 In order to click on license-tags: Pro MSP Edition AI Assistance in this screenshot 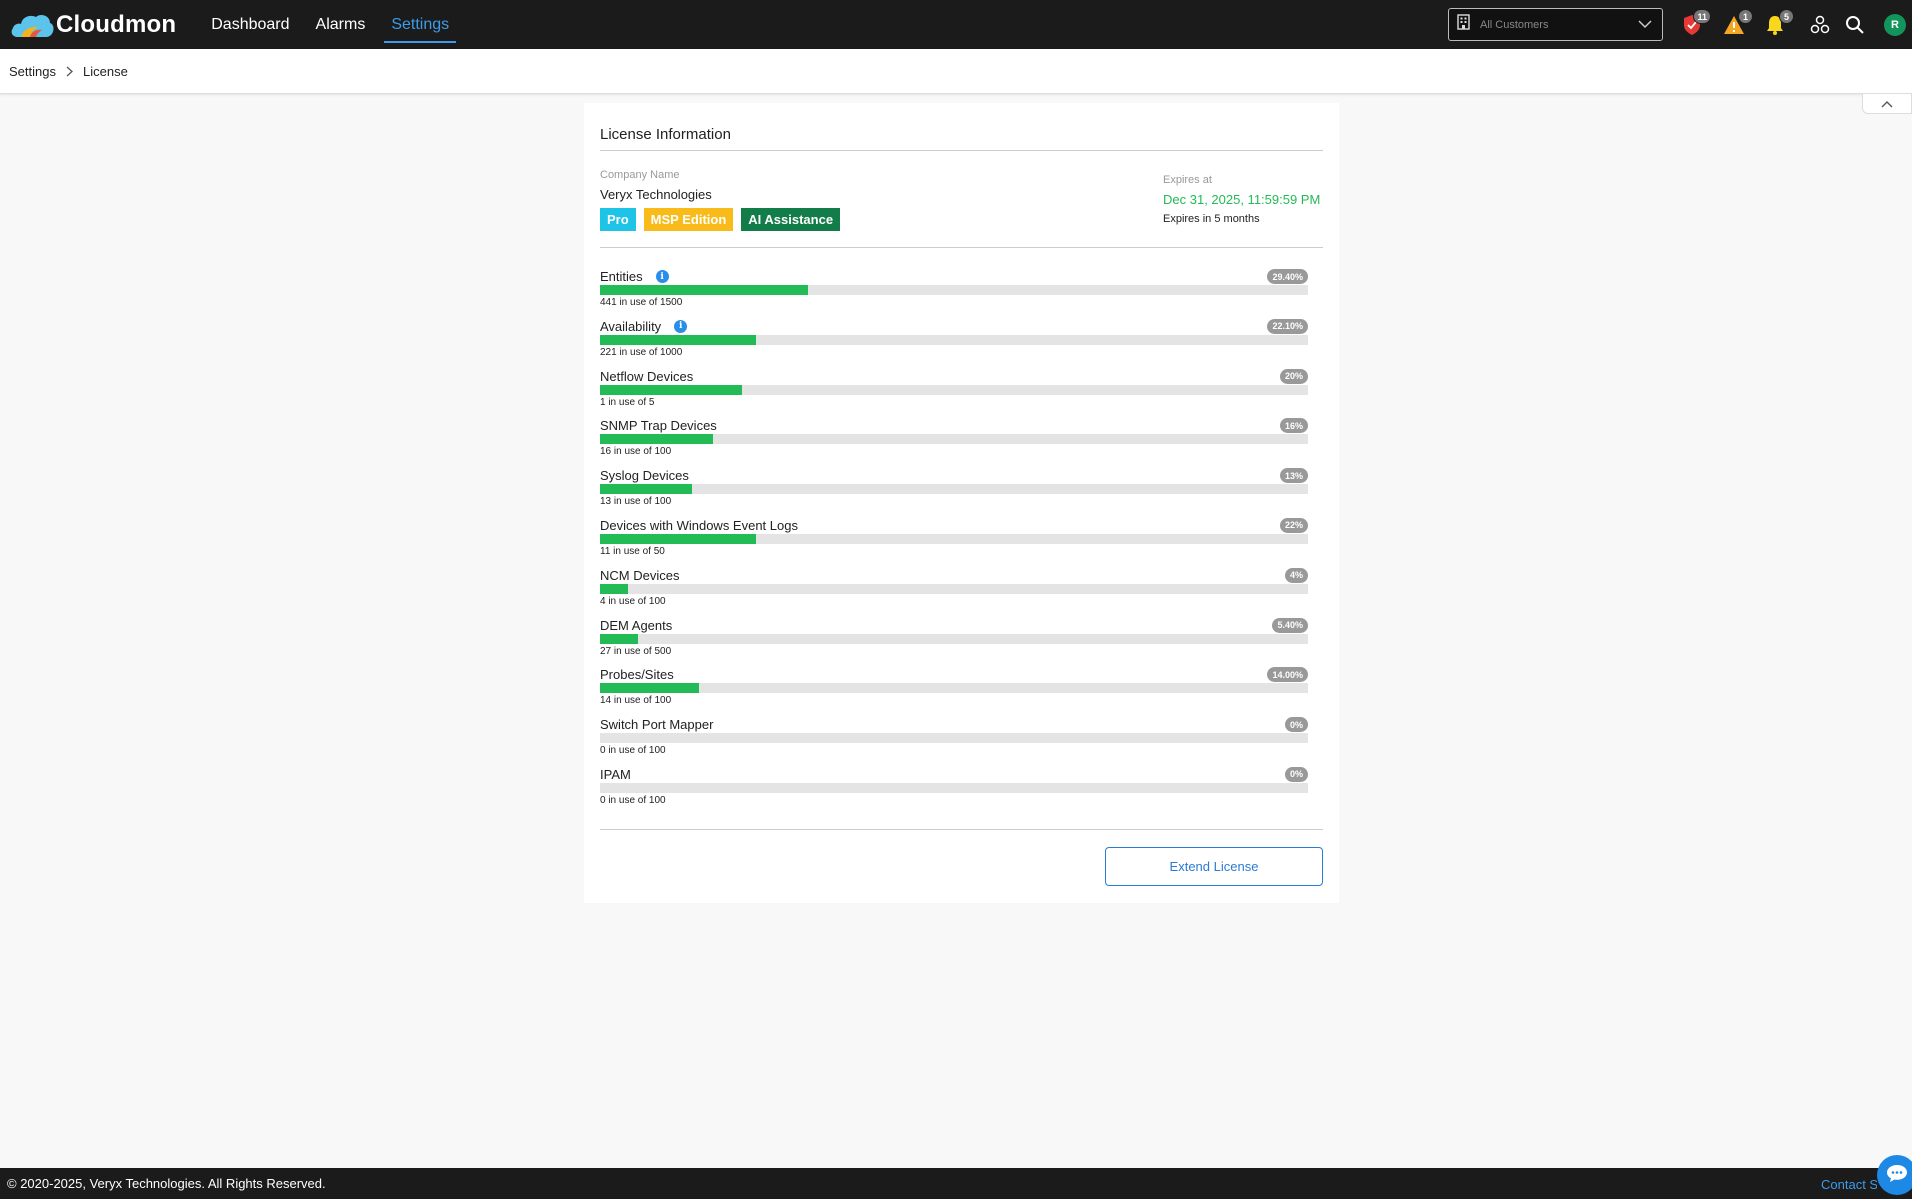, I will do `click(720, 219)`.